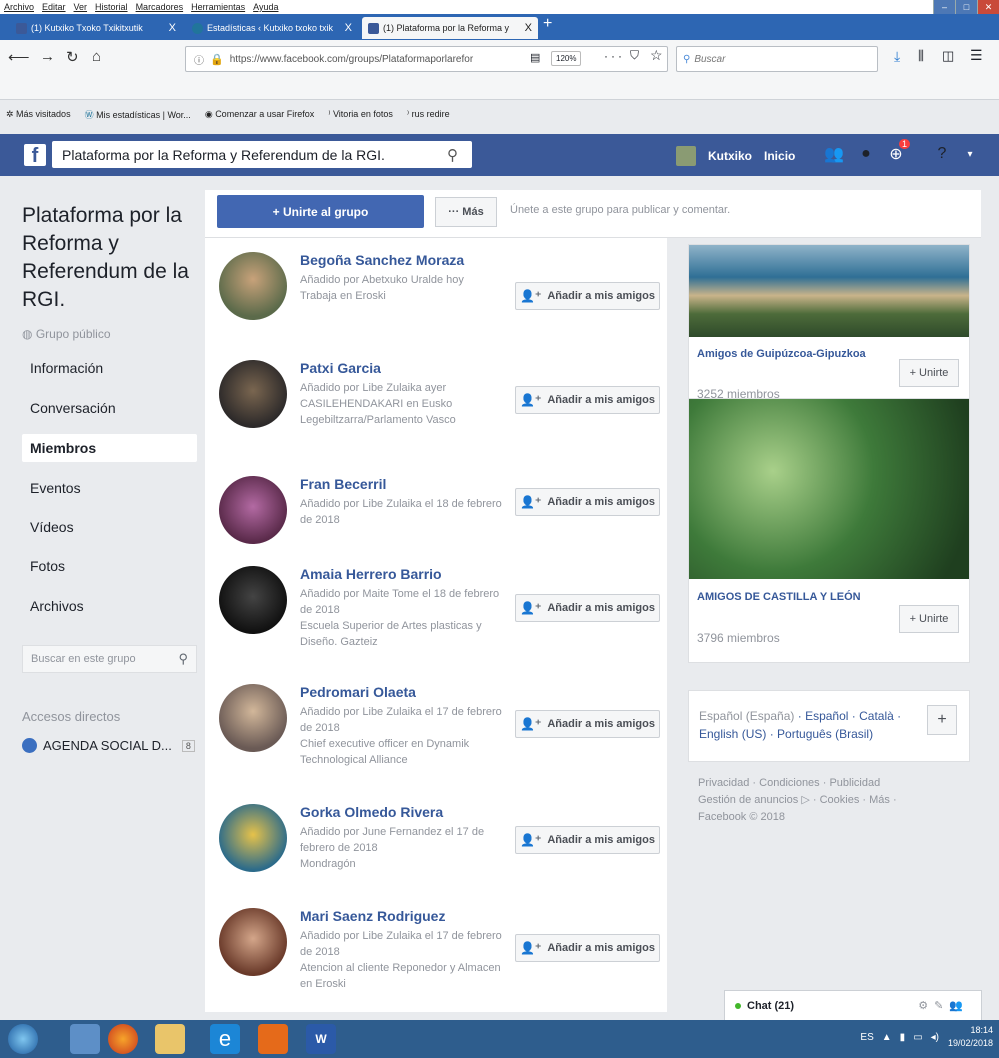  Describe the element at coordinates (853, 1005) in the screenshot. I see `chat-bar: Chat (21) ⚙✎👥` at that location.